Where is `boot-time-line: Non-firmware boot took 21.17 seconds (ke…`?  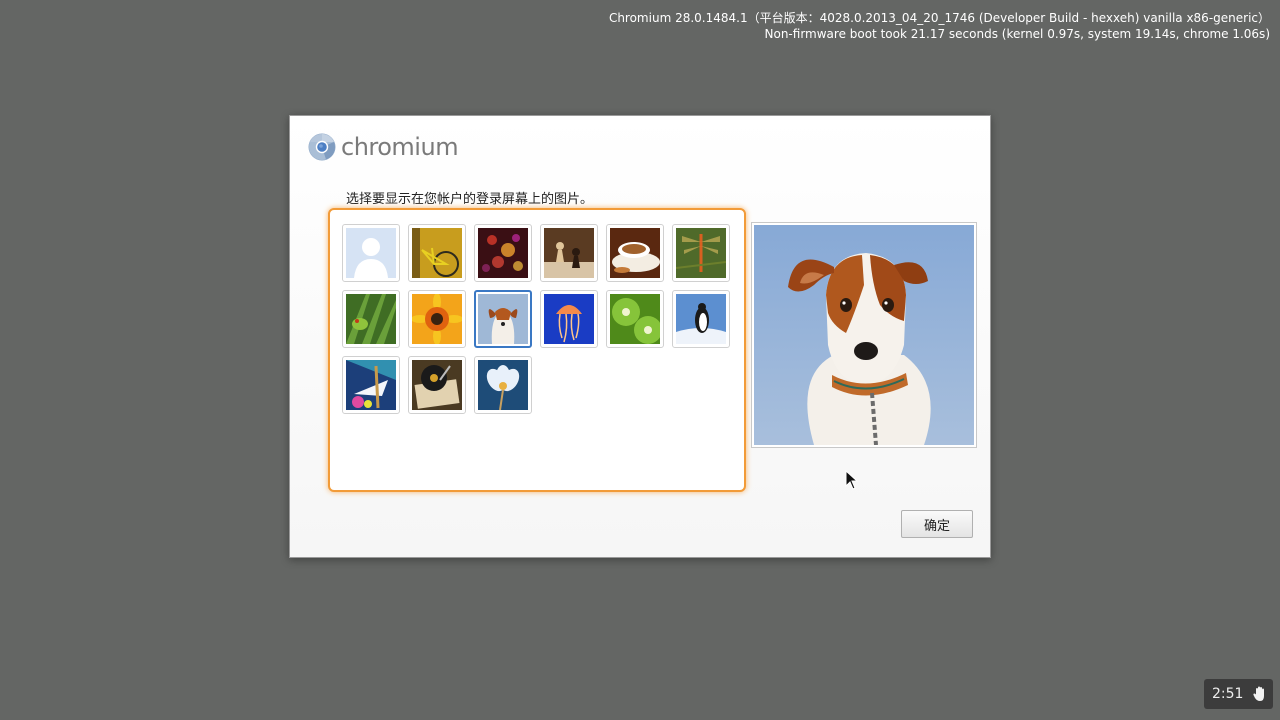 boot-time-line: Non-firmware boot took 21.17 seconds (ke… is located at coordinates (1017, 34).